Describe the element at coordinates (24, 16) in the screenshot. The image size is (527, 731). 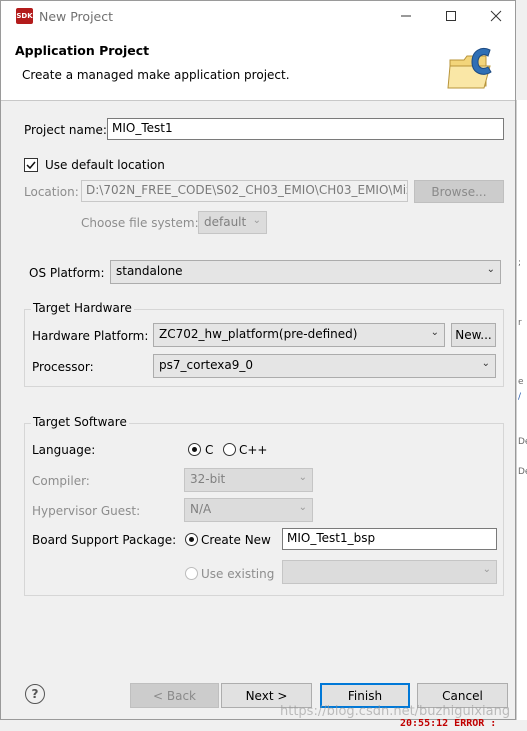
I see `sdk-logo-icon: SDK` at that location.